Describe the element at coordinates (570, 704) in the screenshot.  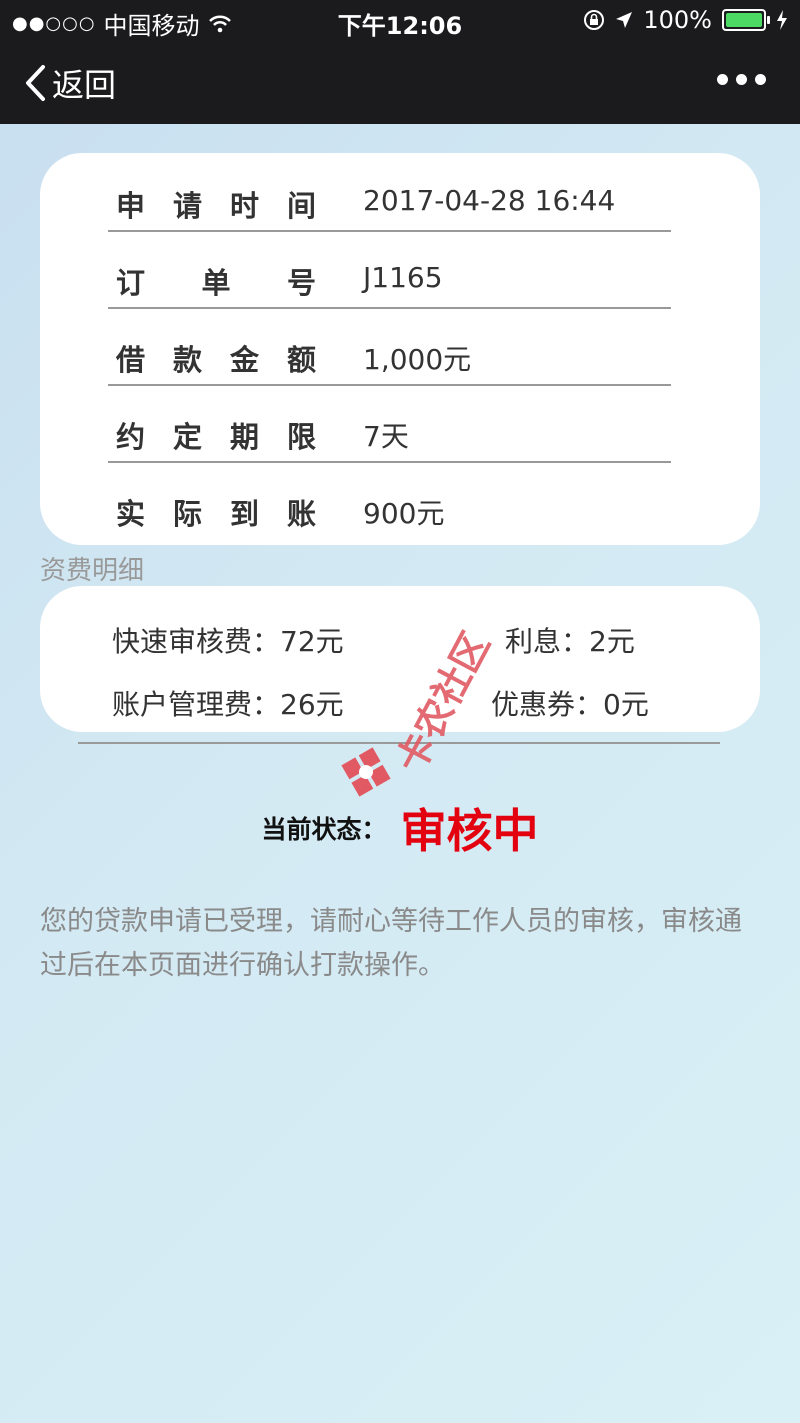
I see `fee-coupon: 优惠券：0元` at that location.